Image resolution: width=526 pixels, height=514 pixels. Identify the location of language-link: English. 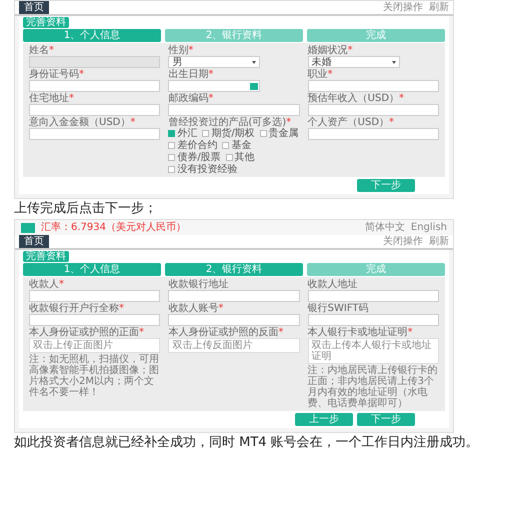
(428, 227).